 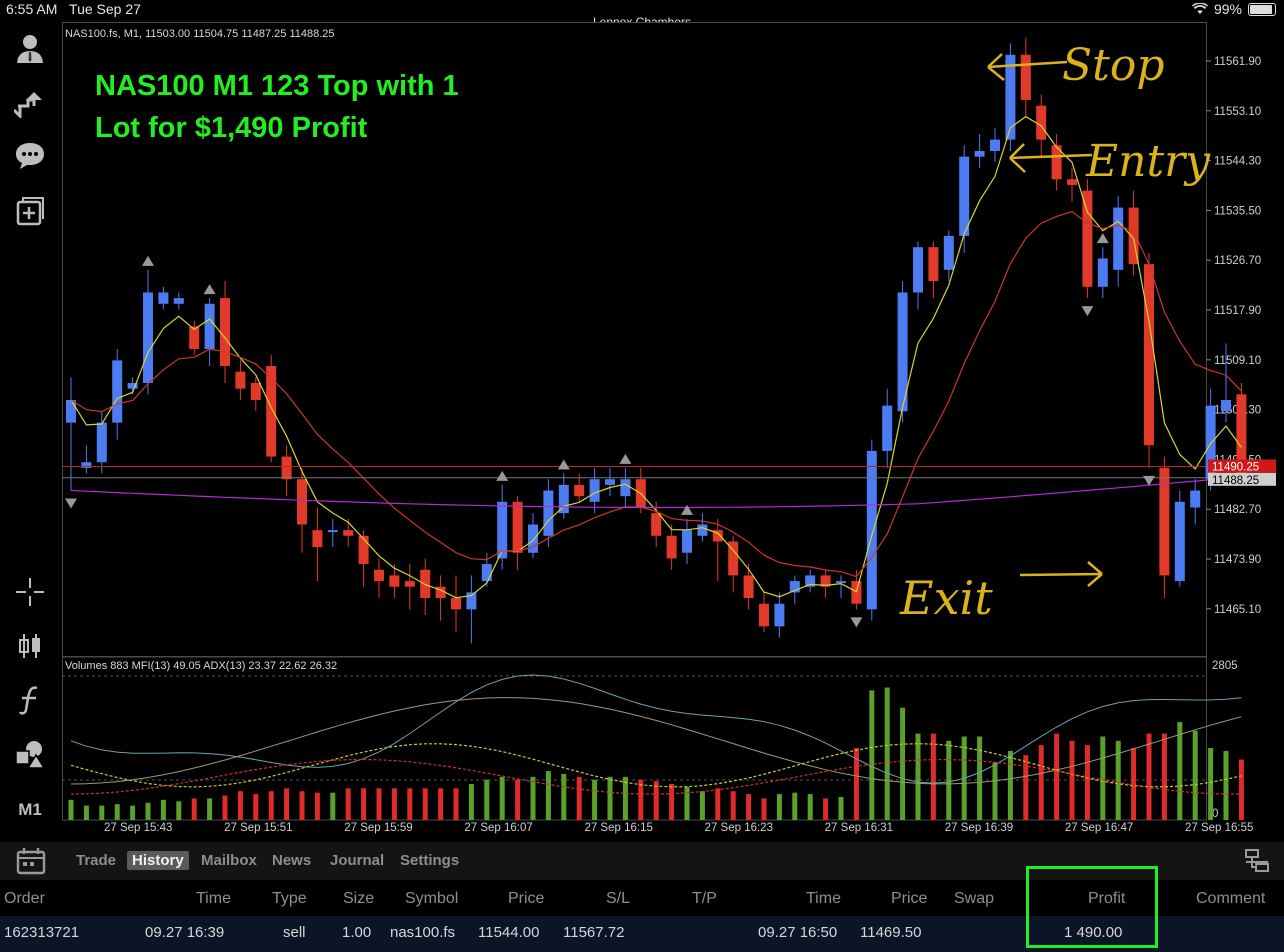 What do you see at coordinates (30, 754) in the screenshot?
I see `objects-icon` at bounding box center [30, 754].